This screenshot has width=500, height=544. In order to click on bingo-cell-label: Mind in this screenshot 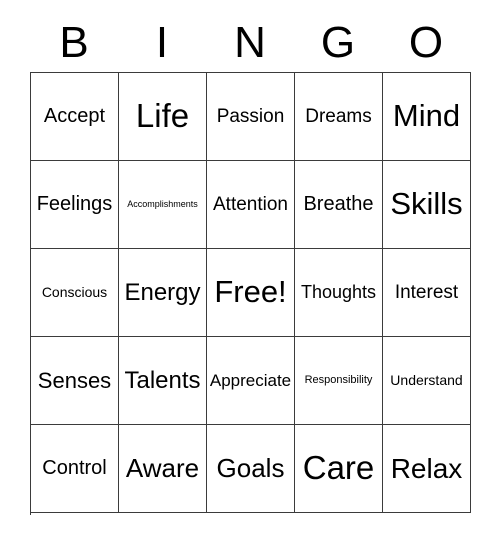, I will do `click(426, 116)`.